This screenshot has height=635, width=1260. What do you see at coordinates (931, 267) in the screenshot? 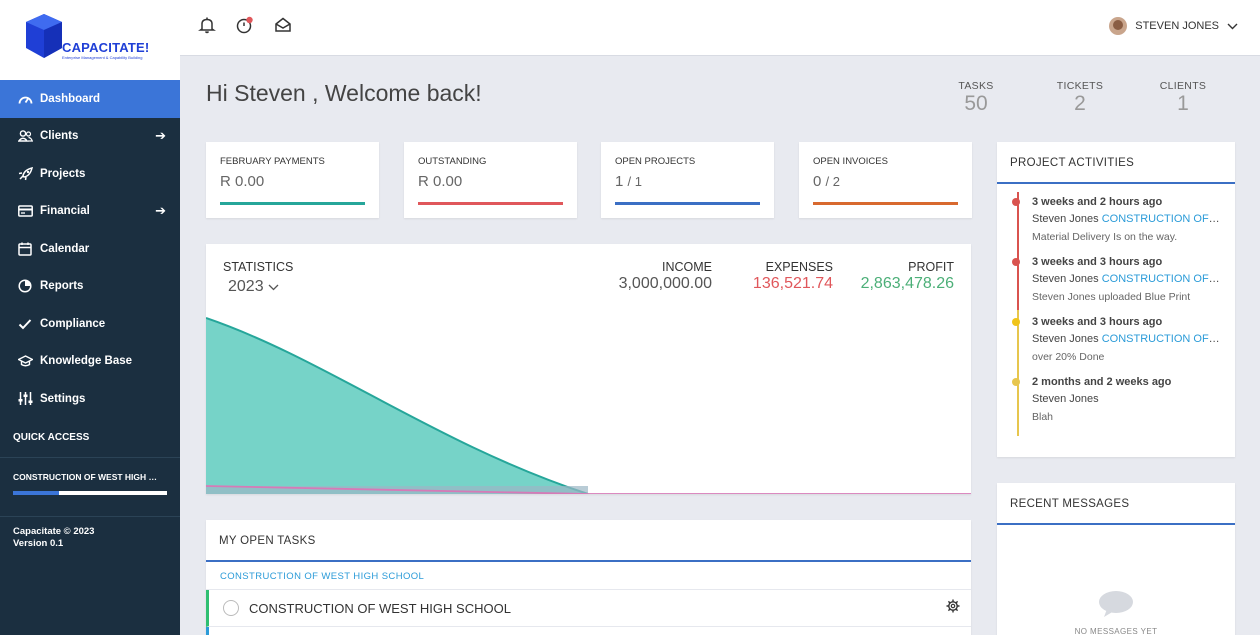
I see `profit-label: PROFIT` at bounding box center [931, 267].